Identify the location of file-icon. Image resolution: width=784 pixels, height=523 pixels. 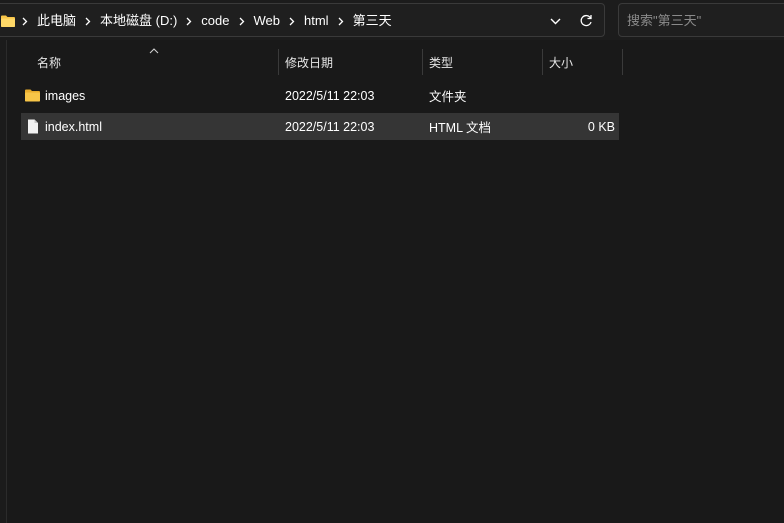
(32, 126).